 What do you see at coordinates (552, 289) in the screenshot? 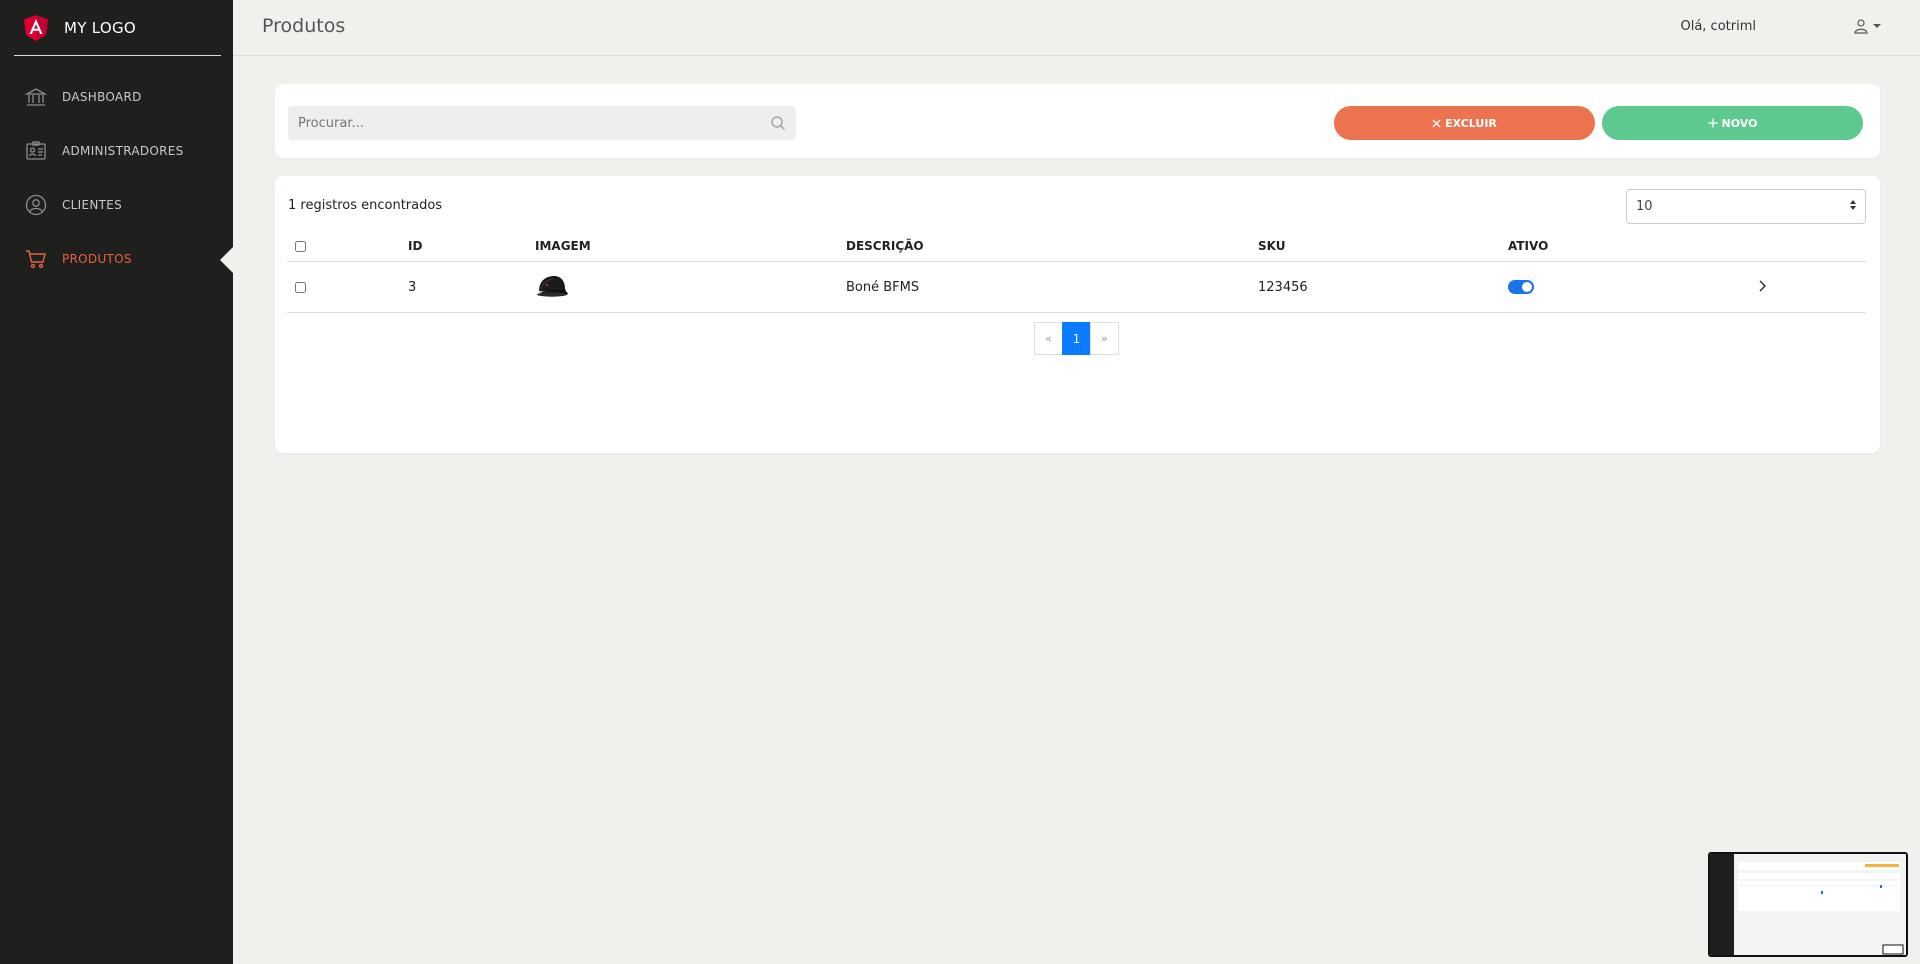
I see `product-image` at bounding box center [552, 289].